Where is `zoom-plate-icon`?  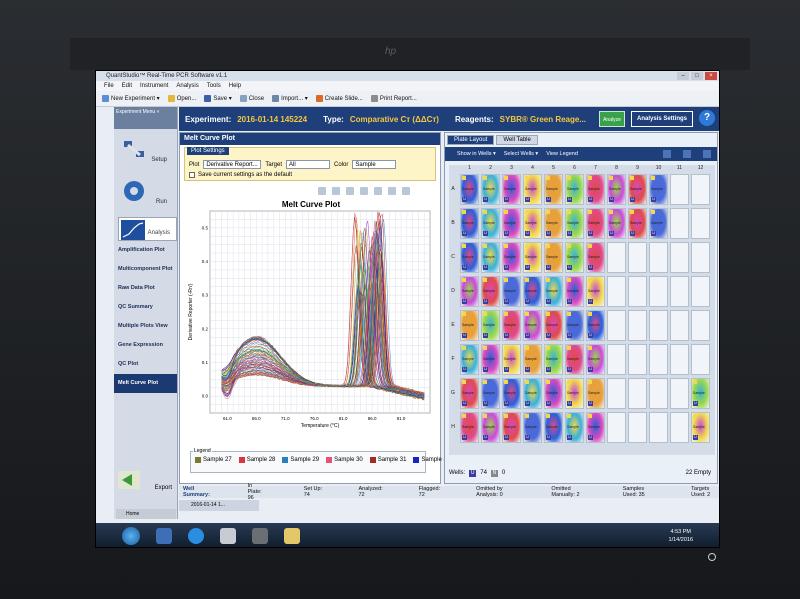 zoom-plate-icon is located at coordinates (667, 154).